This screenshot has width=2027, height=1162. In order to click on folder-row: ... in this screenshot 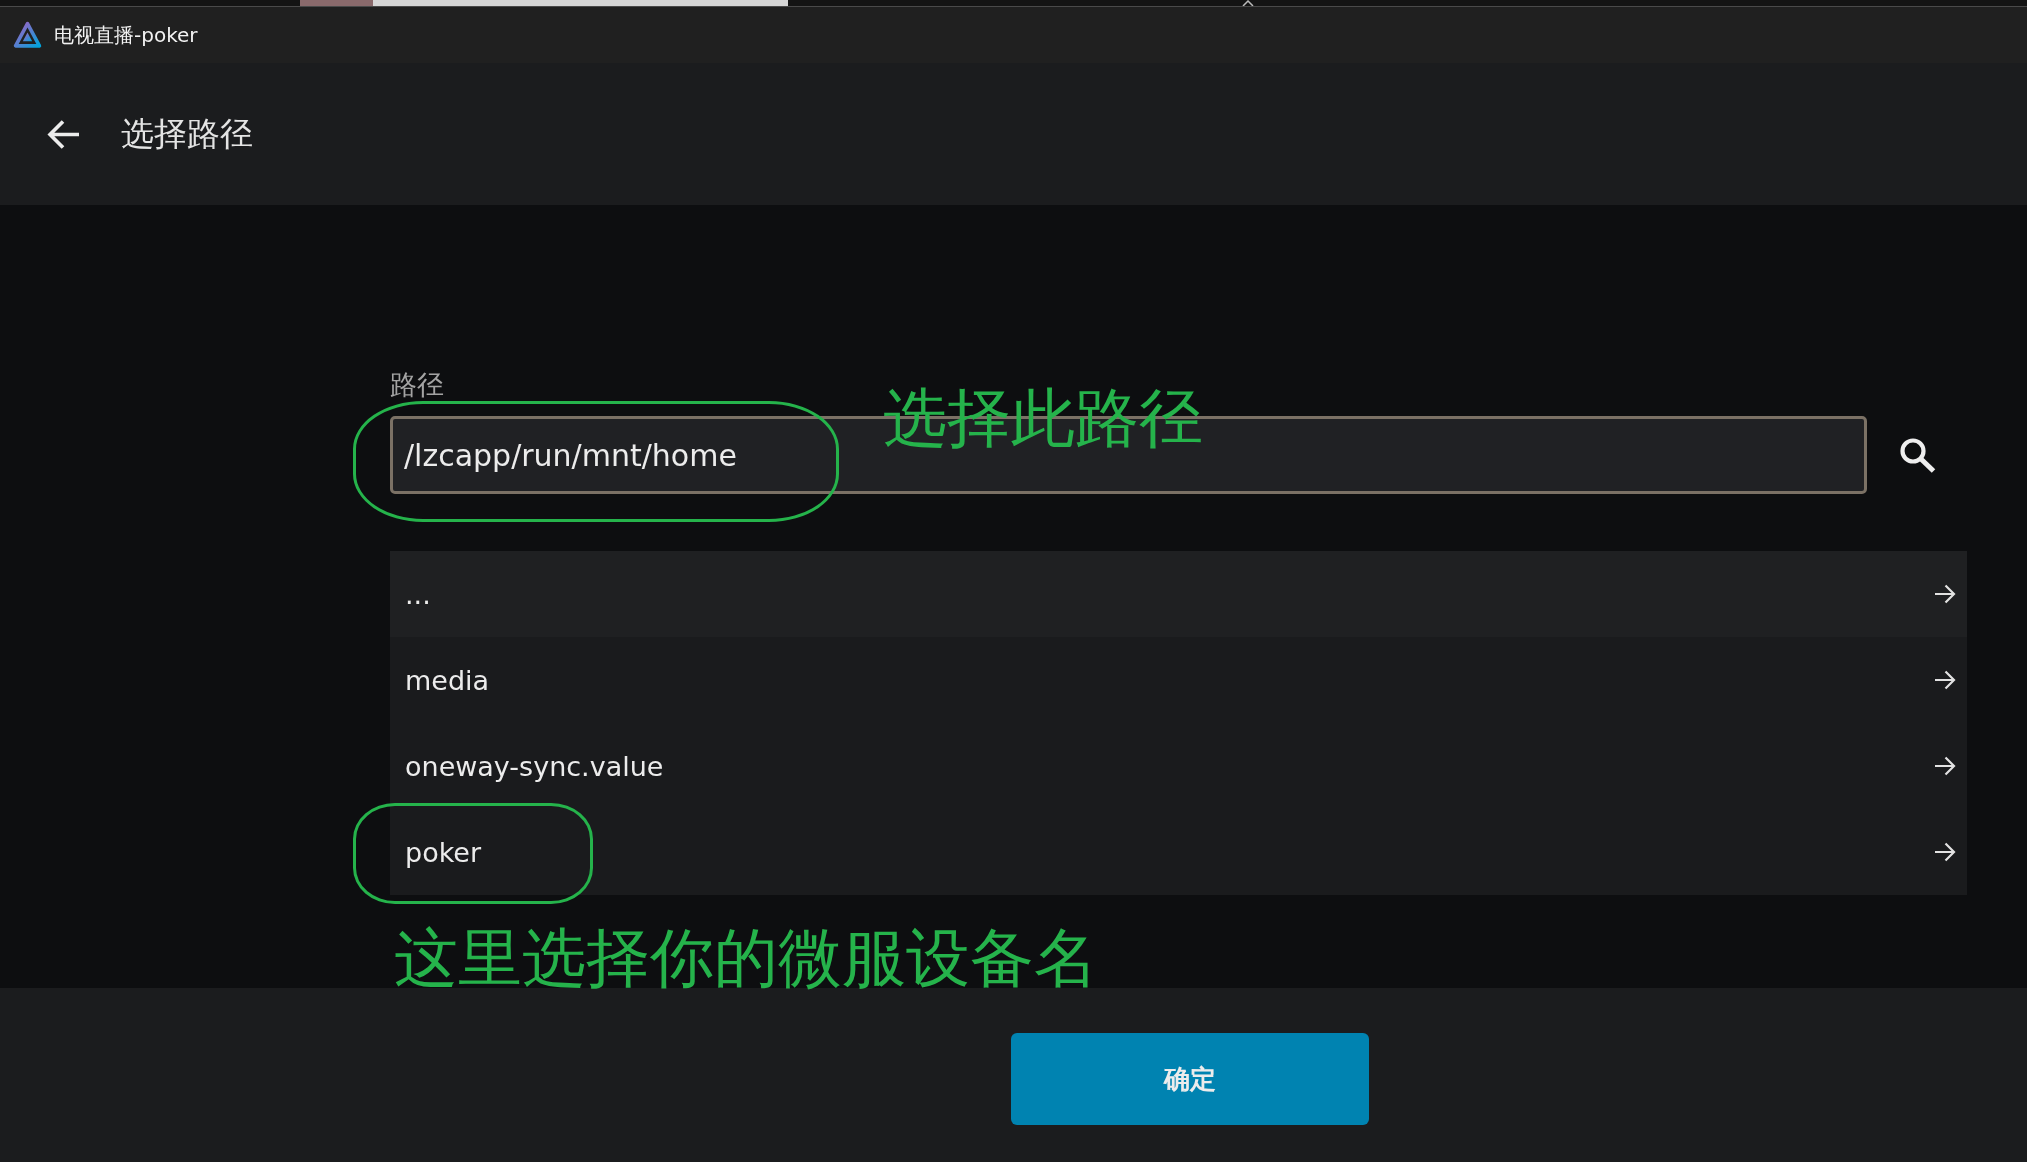, I will do `click(1178, 594)`.